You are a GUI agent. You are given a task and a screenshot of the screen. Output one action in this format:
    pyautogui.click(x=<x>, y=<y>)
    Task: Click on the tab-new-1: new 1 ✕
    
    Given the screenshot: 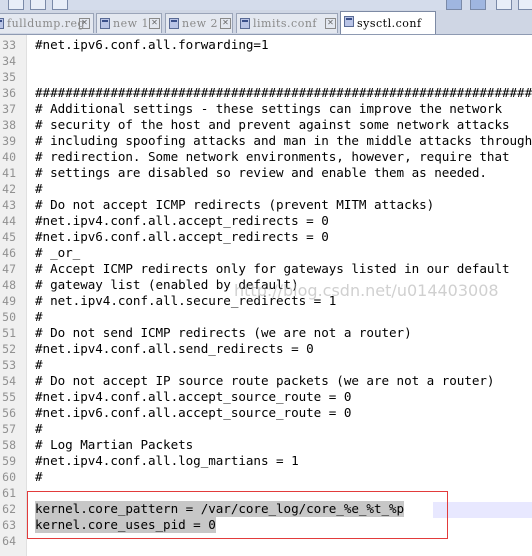 What is the action you would take?
    pyautogui.click(x=129, y=23)
    